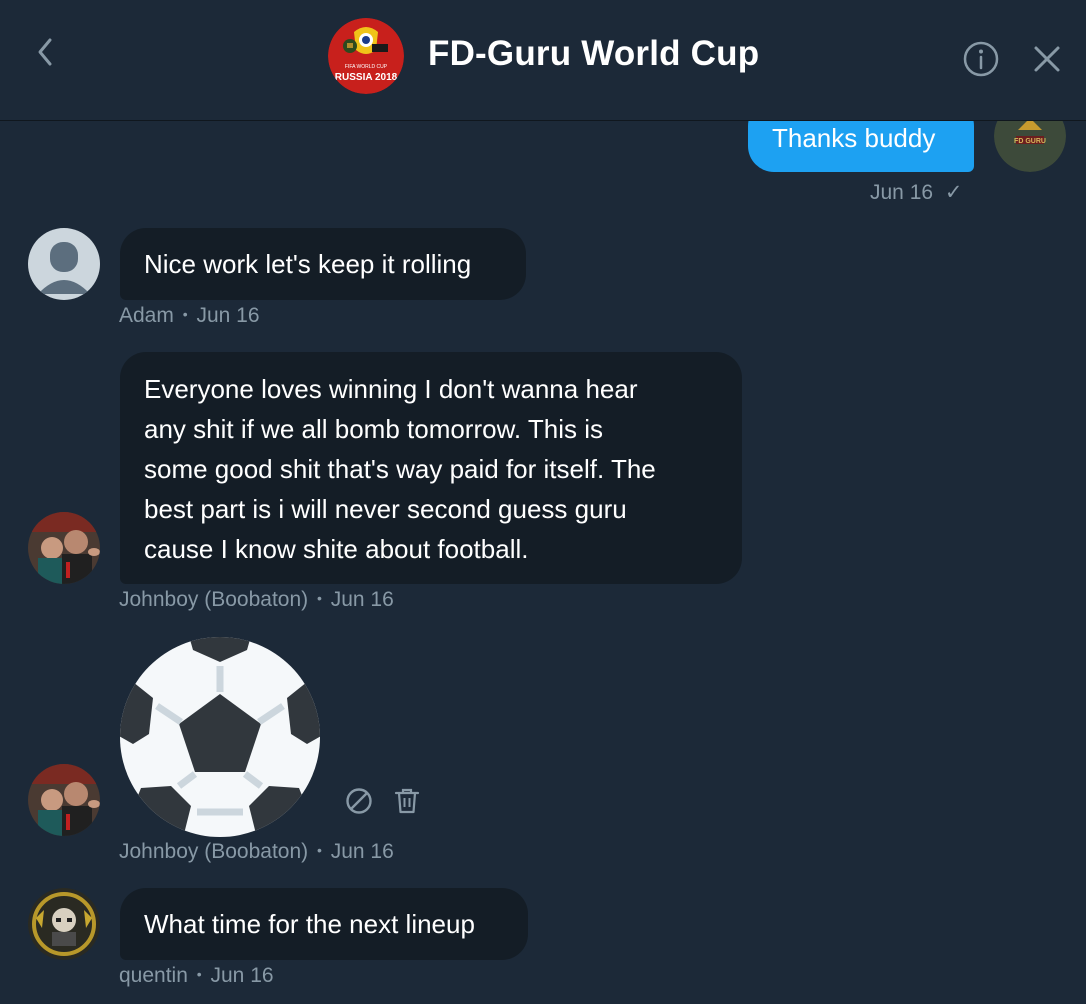 This screenshot has width=1086, height=1004. I want to click on chevron-left-icon, so click(45, 52).